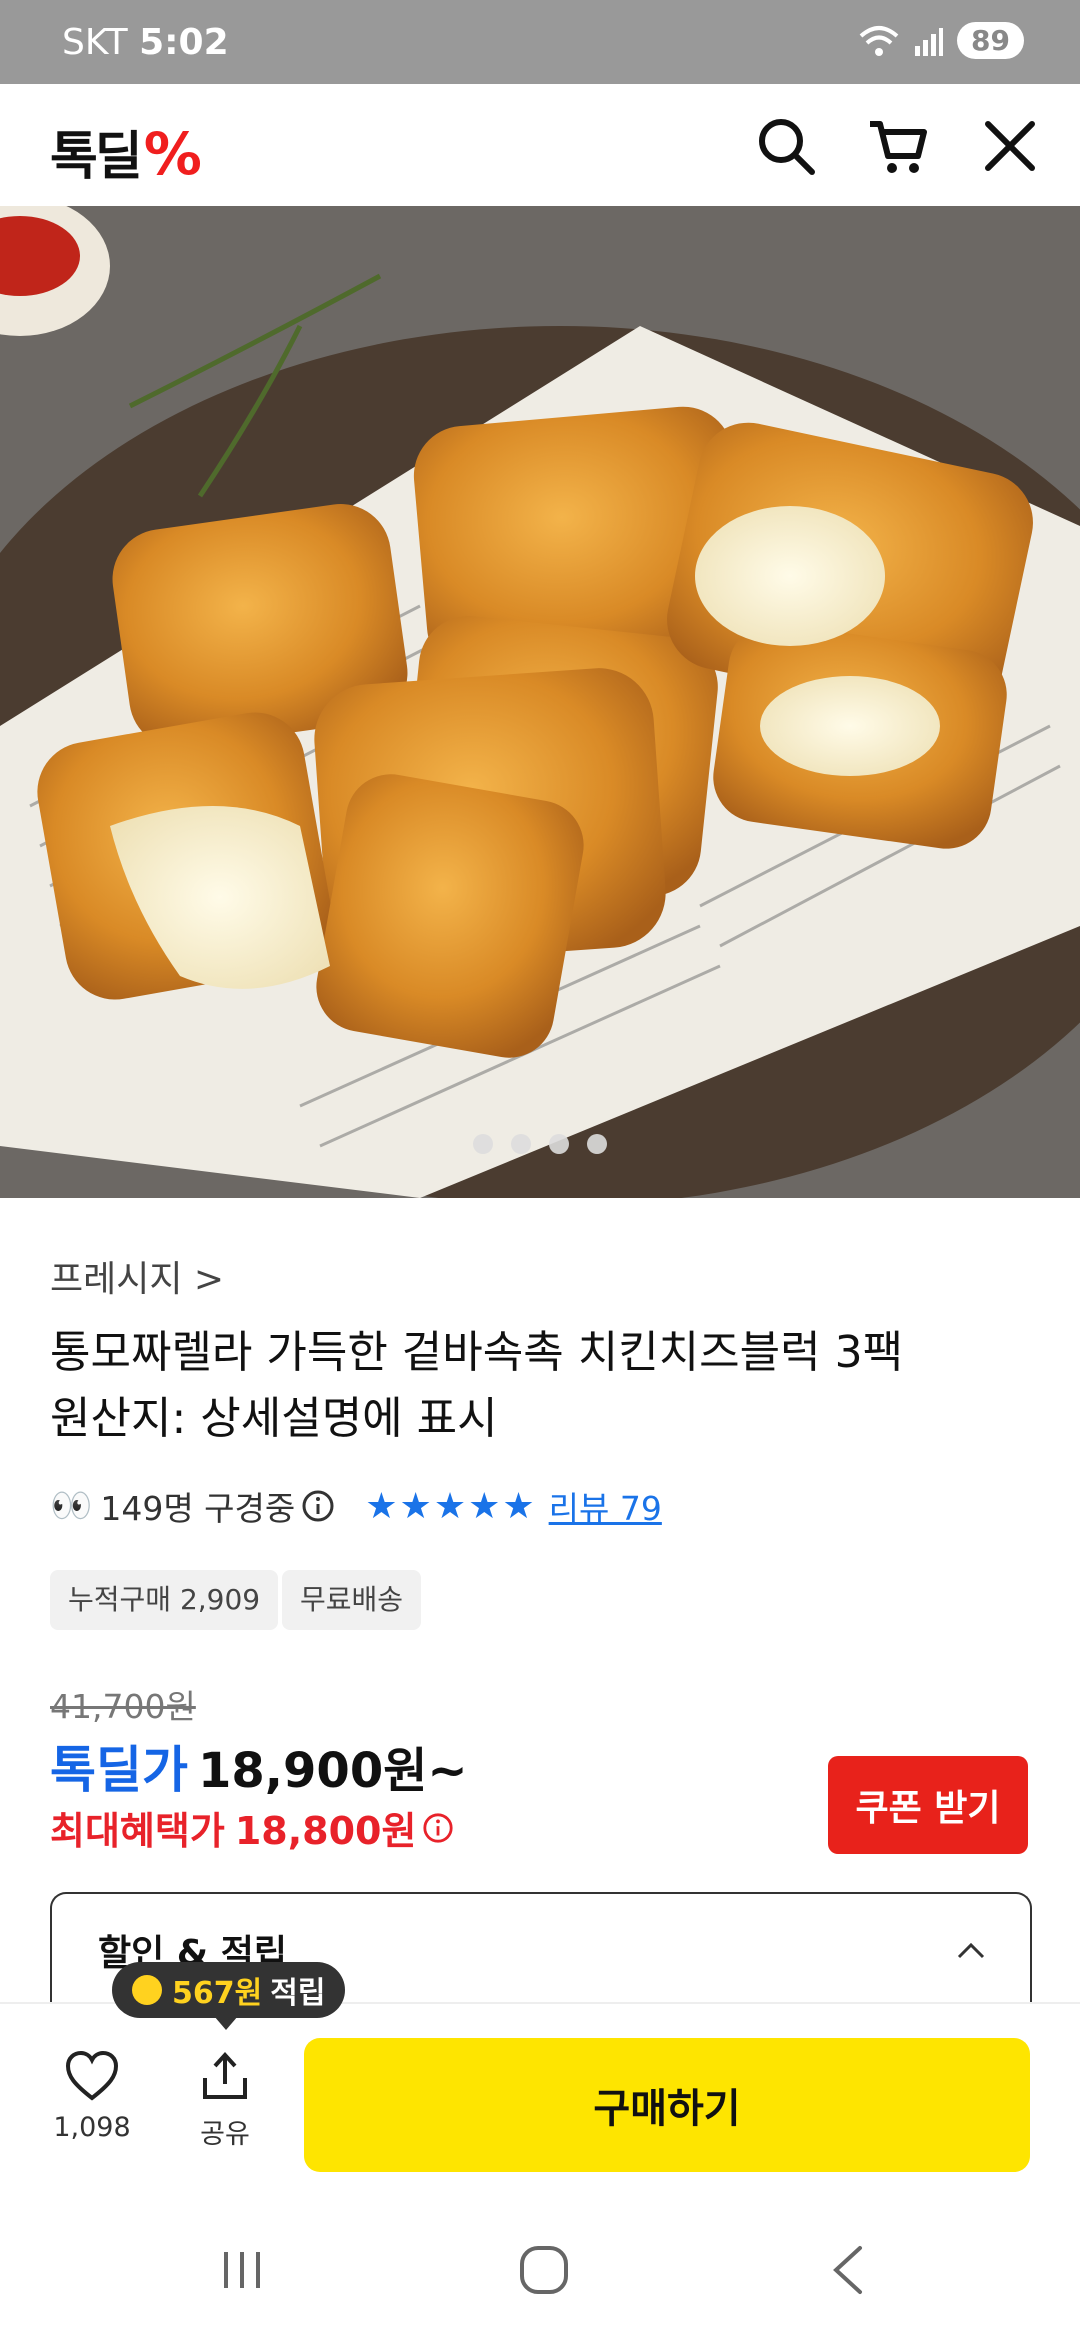  I want to click on heart-icon, so click(92, 2075).